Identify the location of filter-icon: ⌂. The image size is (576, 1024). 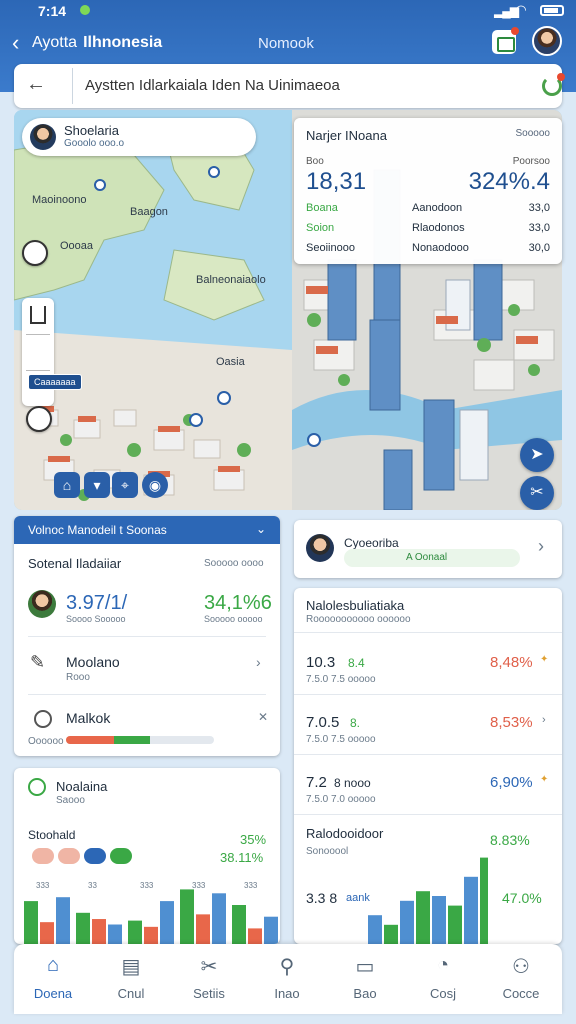
(67, 485).